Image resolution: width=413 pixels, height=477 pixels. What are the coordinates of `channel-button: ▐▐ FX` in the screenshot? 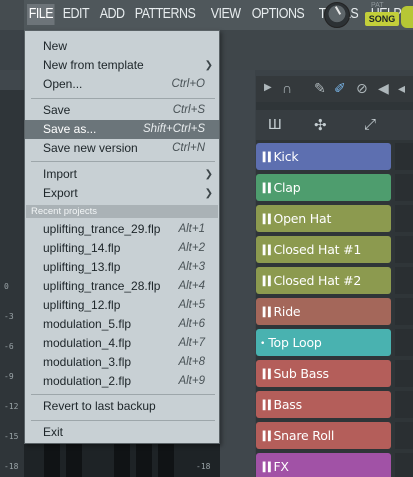 It's located at (323, 465).